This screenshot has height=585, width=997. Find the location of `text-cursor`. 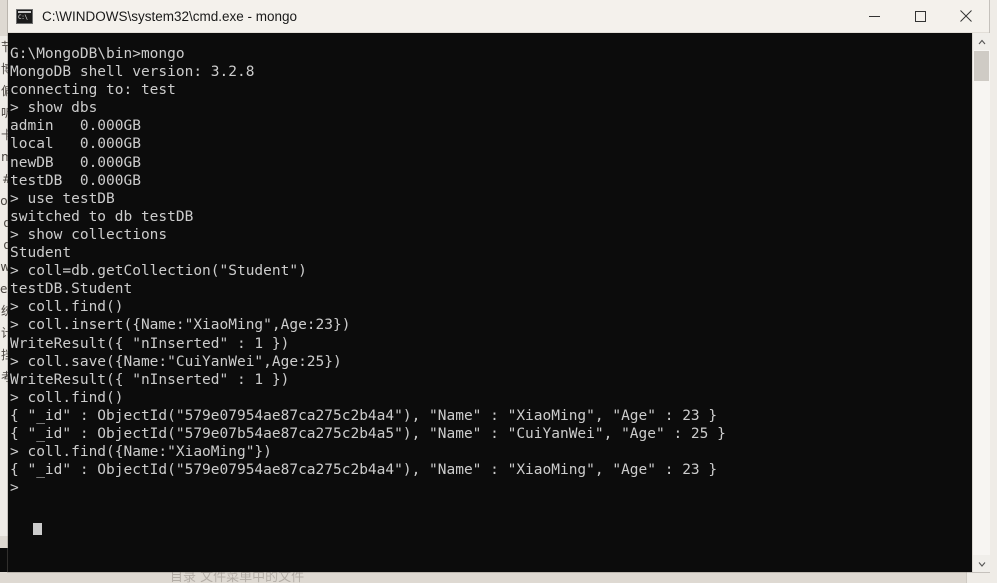

text-cursor is located at coordinates (37, 529).